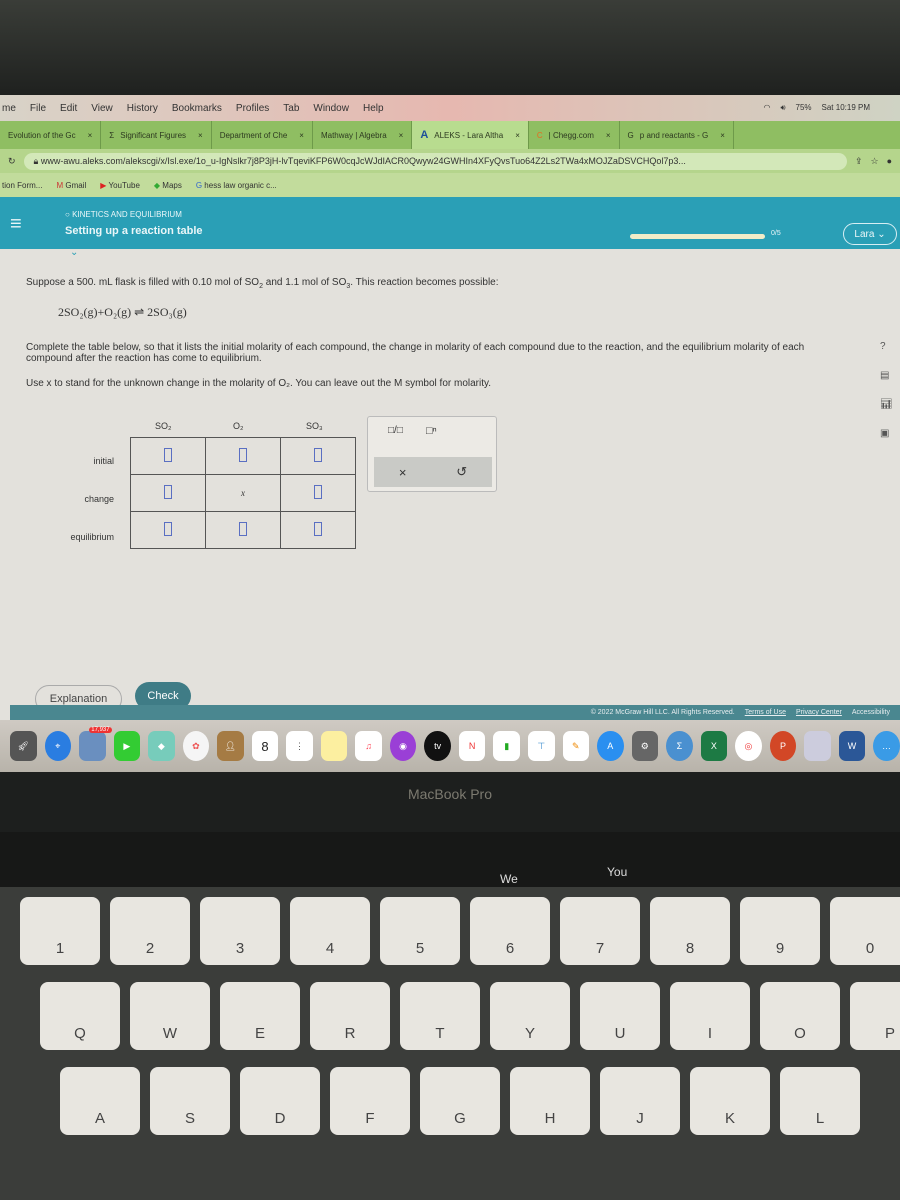 Image resolution: width=900 pixels, height=1200 pixels. Describe the element at coordinates (506, 746) in the screenshot. I see `numbers-icon: ▮` at that location.